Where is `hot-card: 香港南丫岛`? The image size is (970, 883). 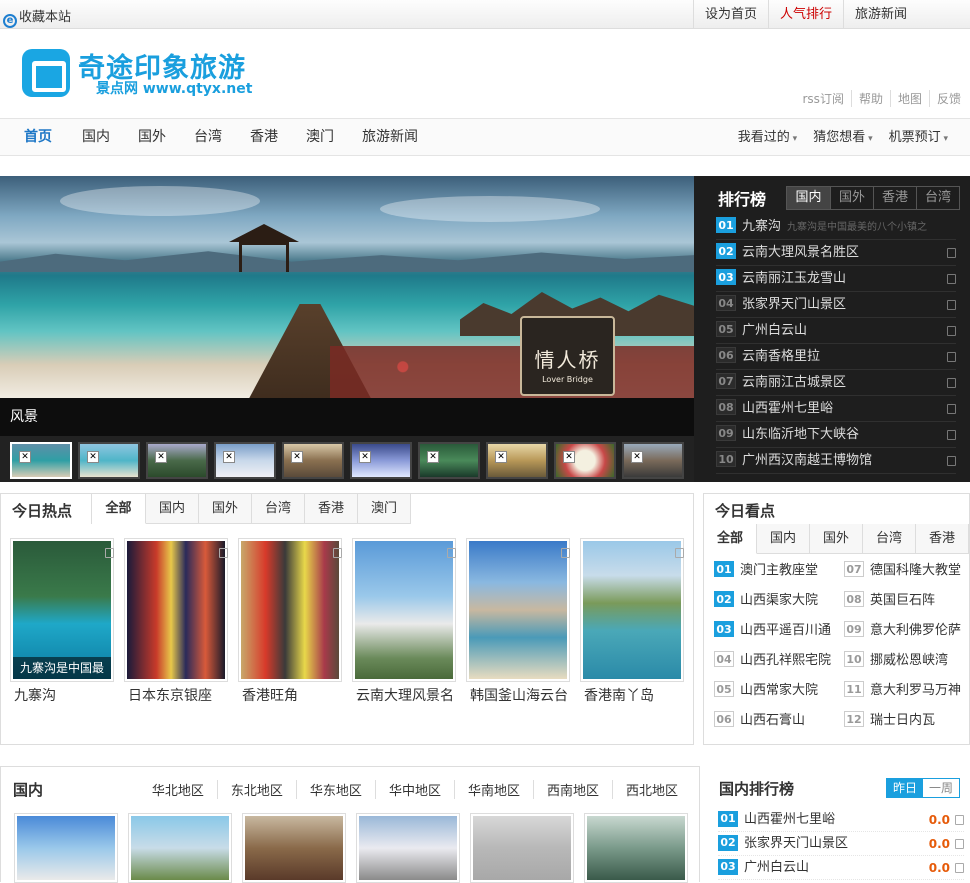 hot-card: 香港南丫岛 is located at coordinates (632, 624).